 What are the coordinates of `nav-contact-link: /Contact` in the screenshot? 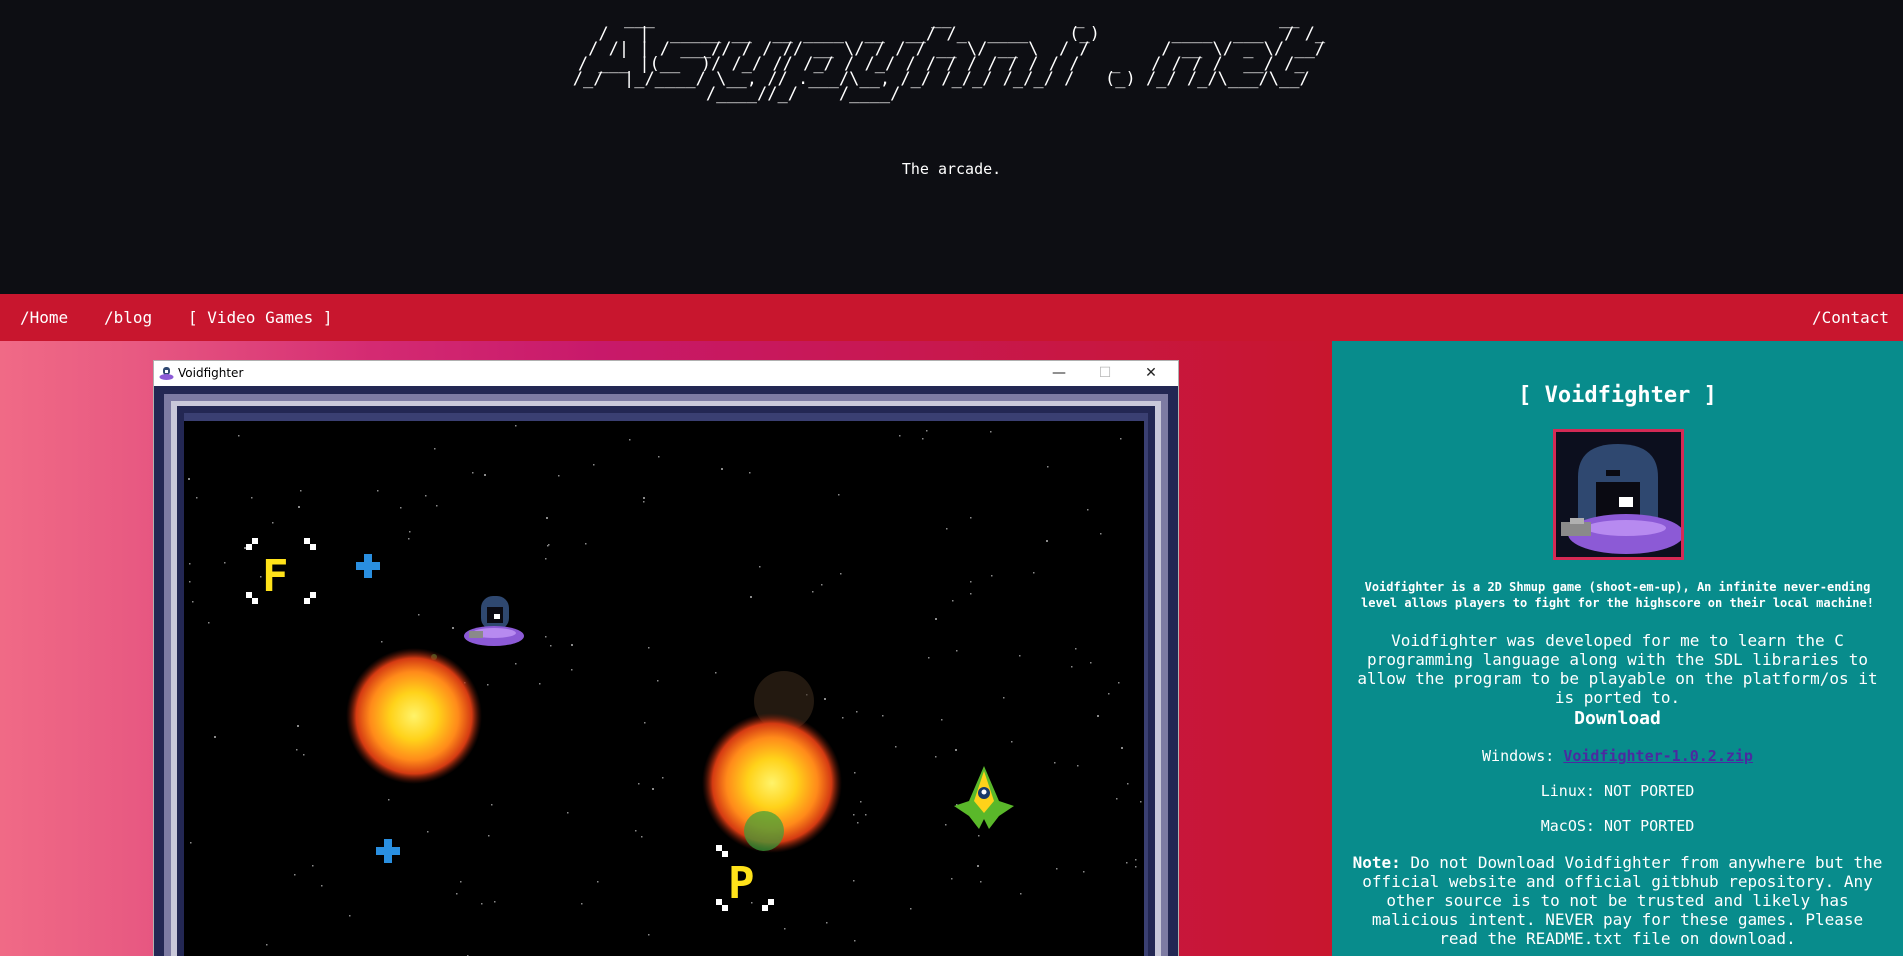 It's located at (1850, 317).